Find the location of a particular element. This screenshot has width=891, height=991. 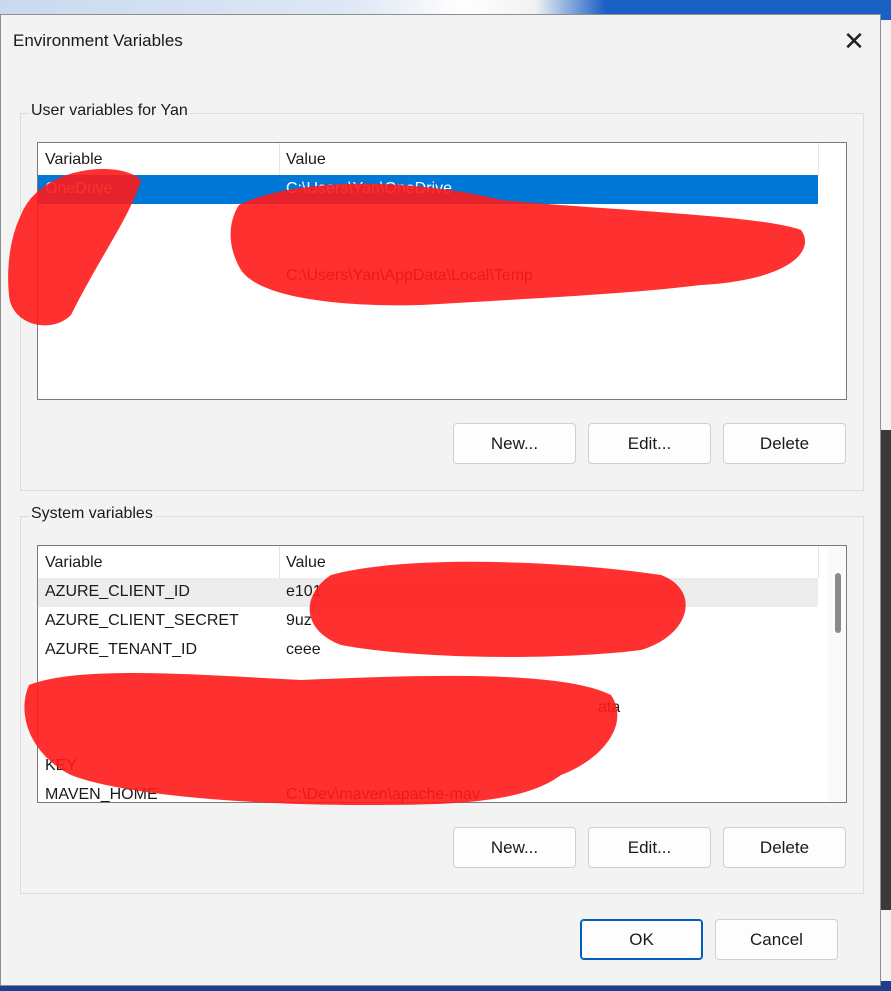

variable-value: C:\Users\Yan\AppData\Local\Temp is located at coordinates (409, 275).